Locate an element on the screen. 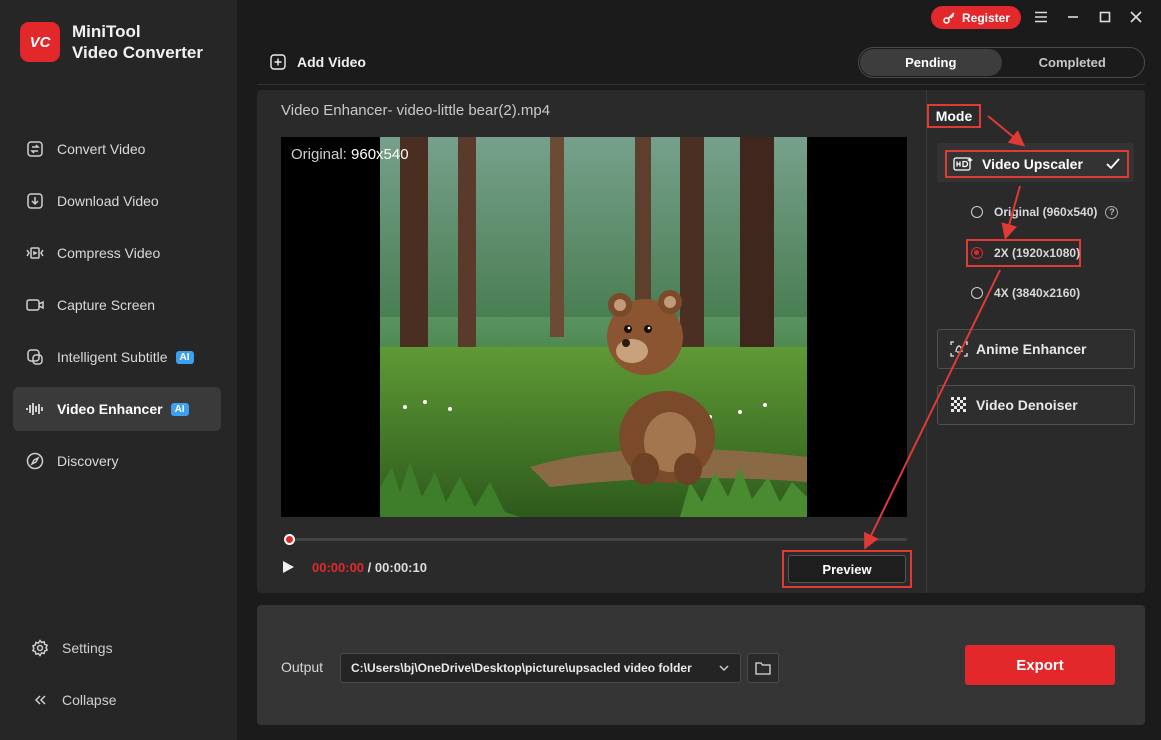 Image resolution: width=1161 pixels, height=740 pixels. settings-label: Settings is located at coordinates (87, 648).